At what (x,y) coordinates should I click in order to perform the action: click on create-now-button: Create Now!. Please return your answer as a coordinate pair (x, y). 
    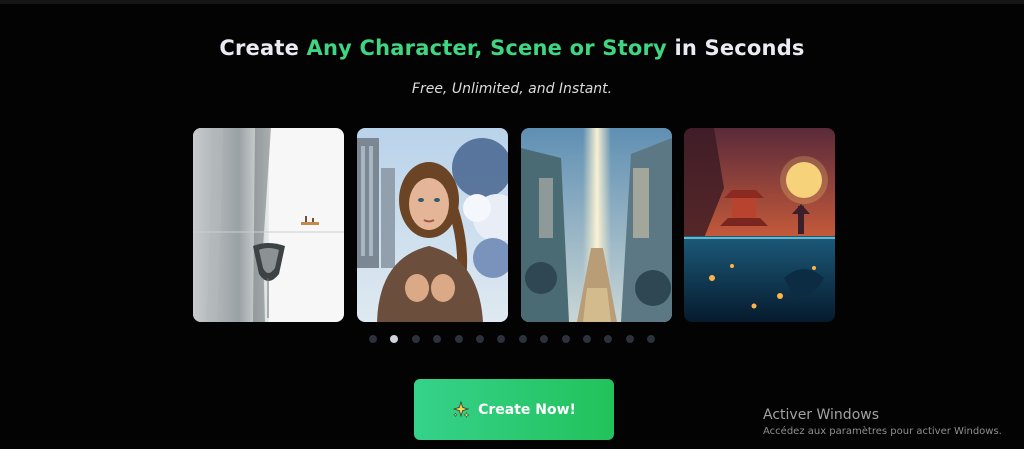
    Looking at the image, I should click on (514, 409).